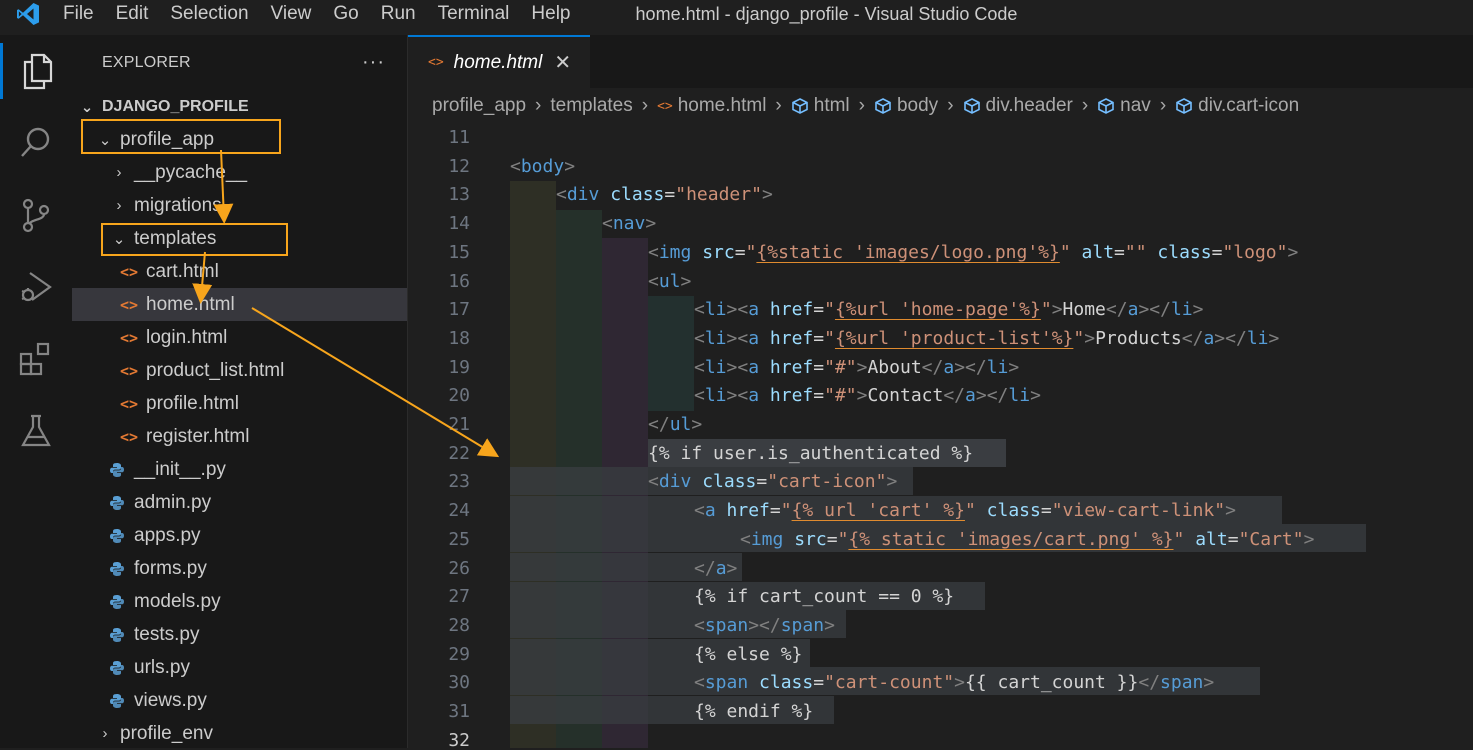 The height and width of the screenshot is (750, 1473). I want to click on tree-file-product-list-html: <> product_list.html, so click(239, 370).